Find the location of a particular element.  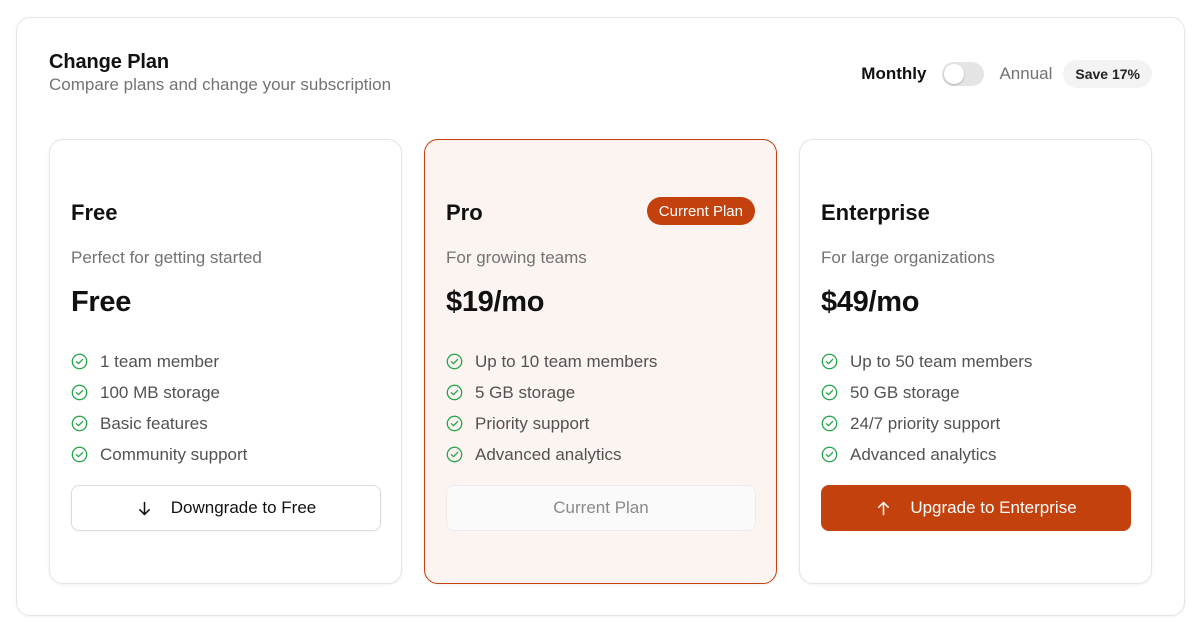

plan-name: Pro is located at coordinates (464, 212).